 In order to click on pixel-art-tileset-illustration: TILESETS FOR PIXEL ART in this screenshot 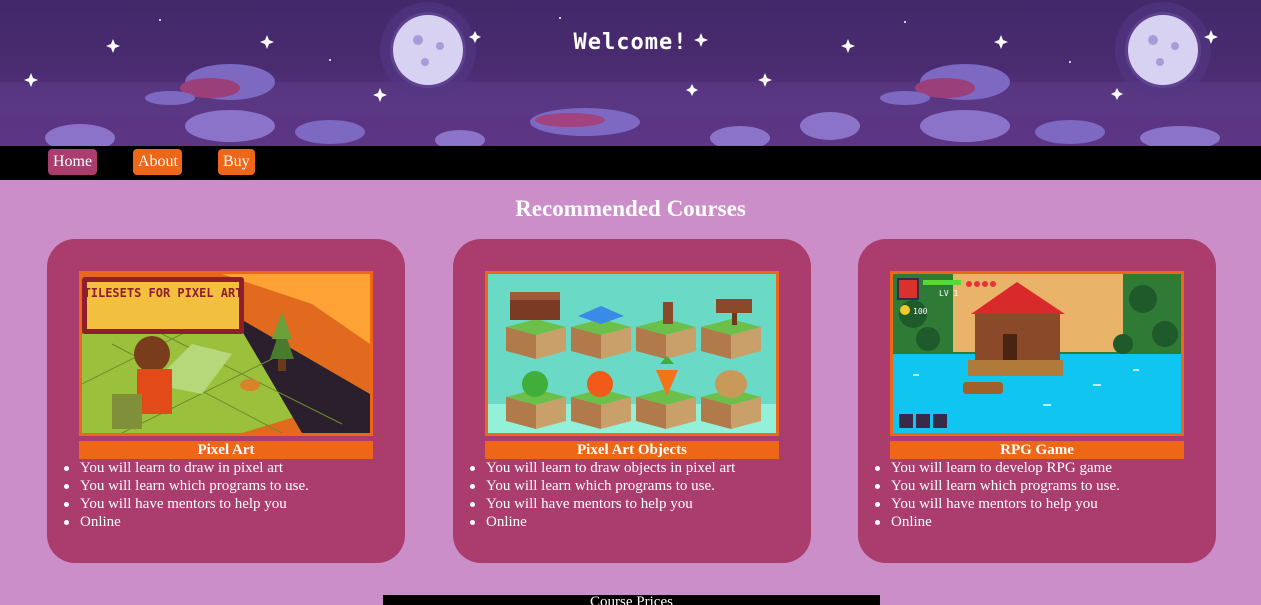, I will do `click(226, 353)`.